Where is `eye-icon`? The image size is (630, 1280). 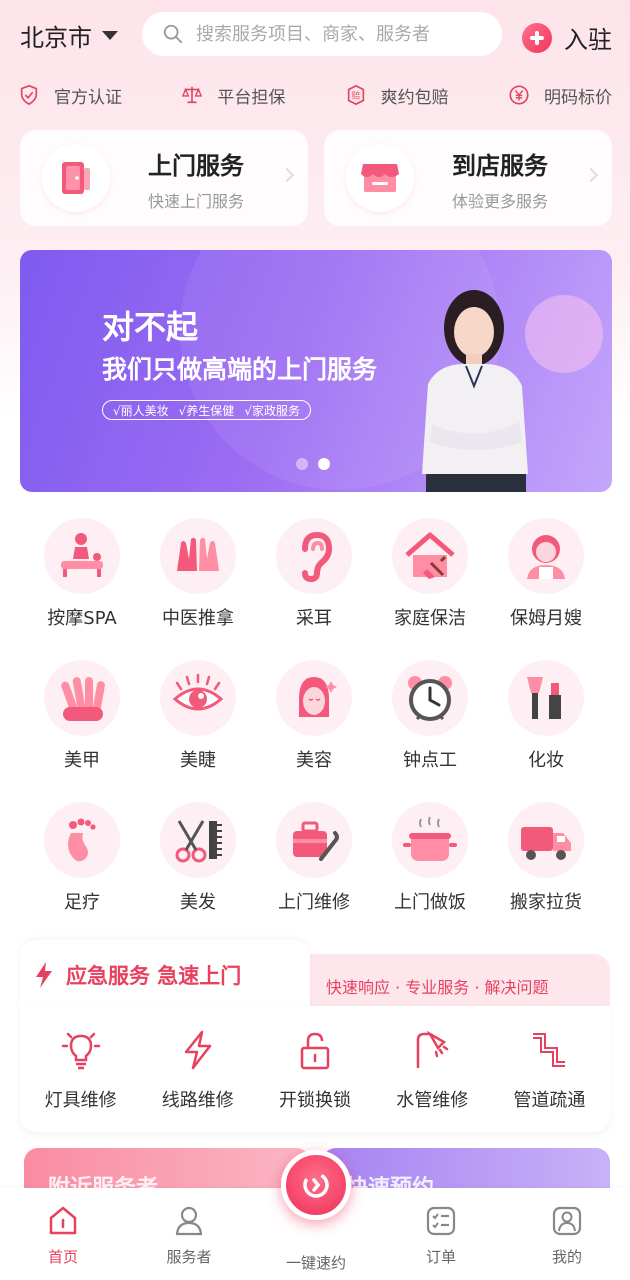
eye-icon is located at coordinates (198, 698).